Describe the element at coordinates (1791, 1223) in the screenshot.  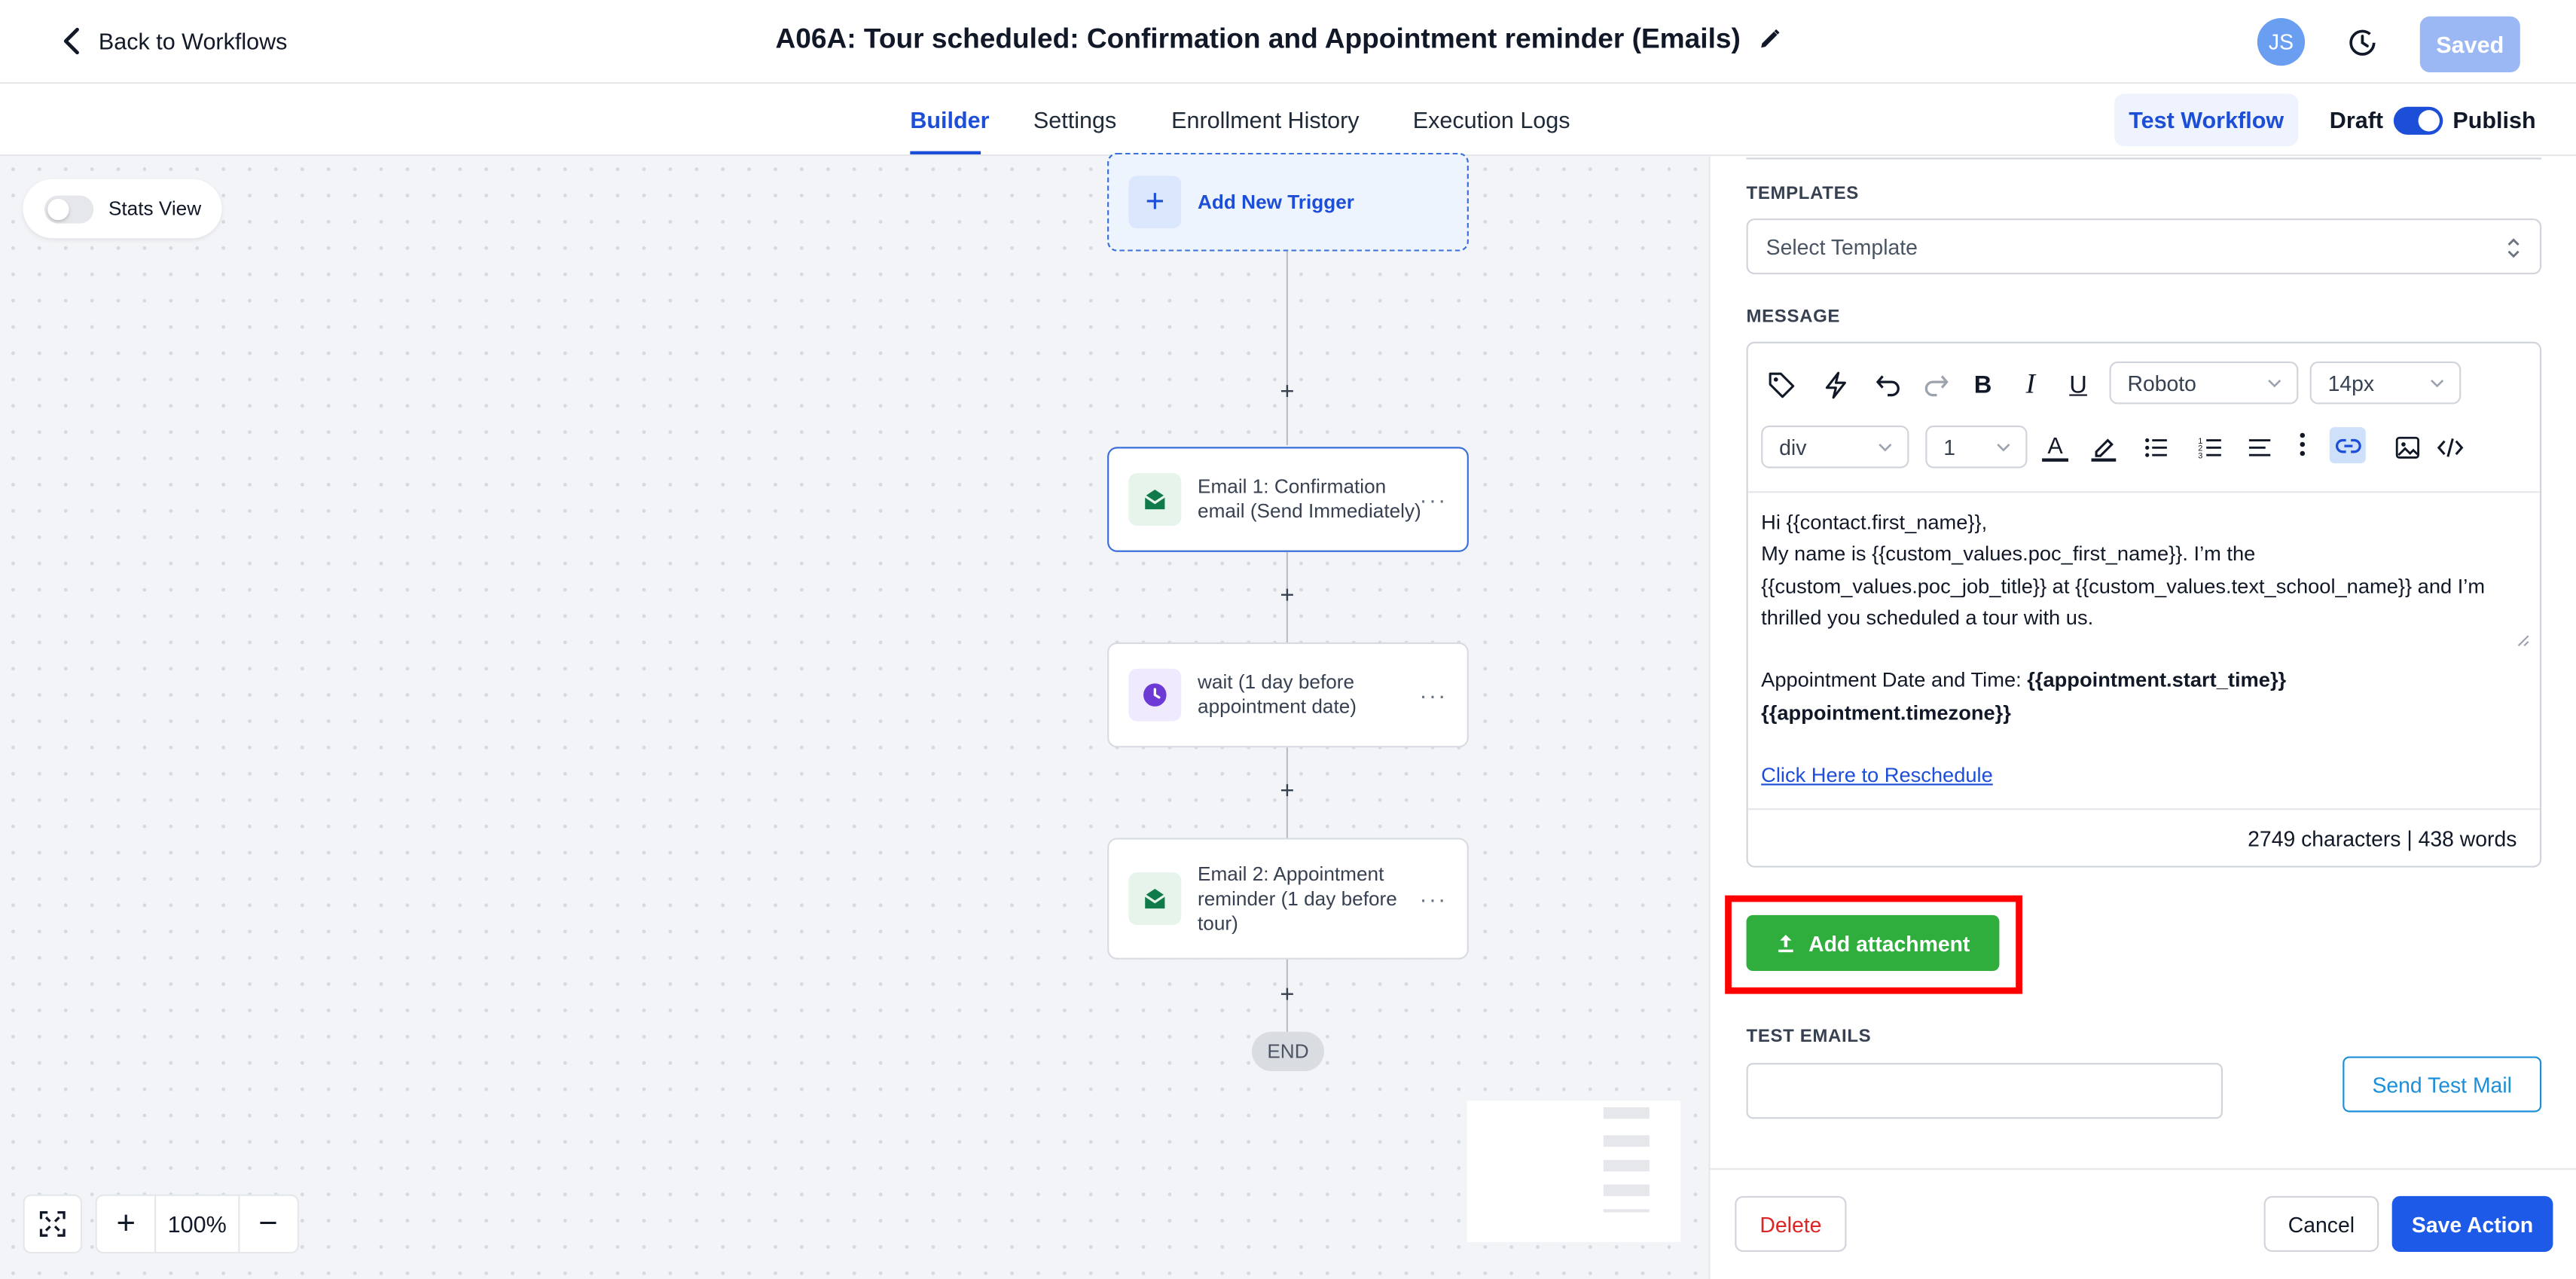
I see `delete-button: Delete` at that location.